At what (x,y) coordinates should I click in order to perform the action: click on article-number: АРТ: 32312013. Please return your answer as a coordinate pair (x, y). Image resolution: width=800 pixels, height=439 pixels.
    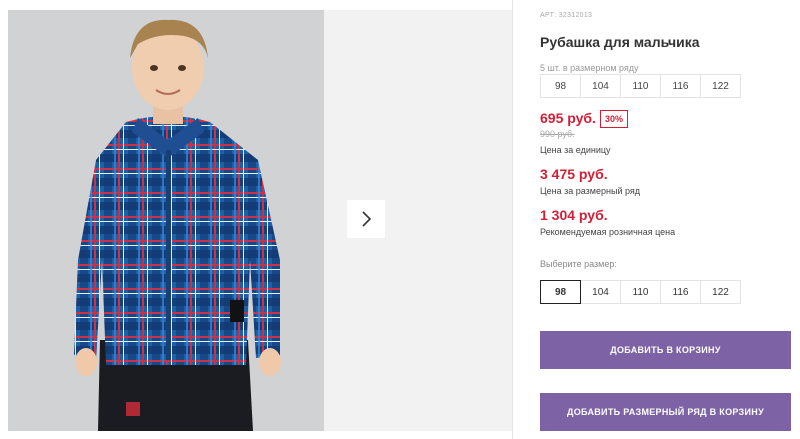
    Looking at the image, I should click on (566, 15).